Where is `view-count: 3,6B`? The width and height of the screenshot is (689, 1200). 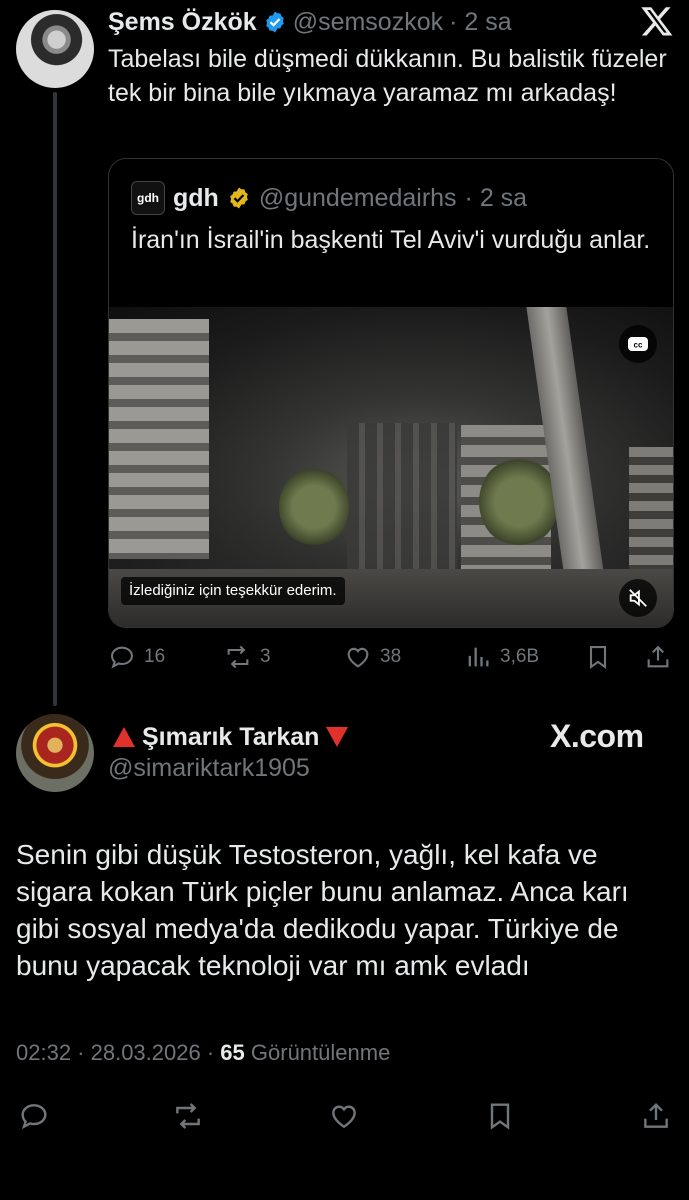 view-count: 3,6B is located at coordinates (520, 656).